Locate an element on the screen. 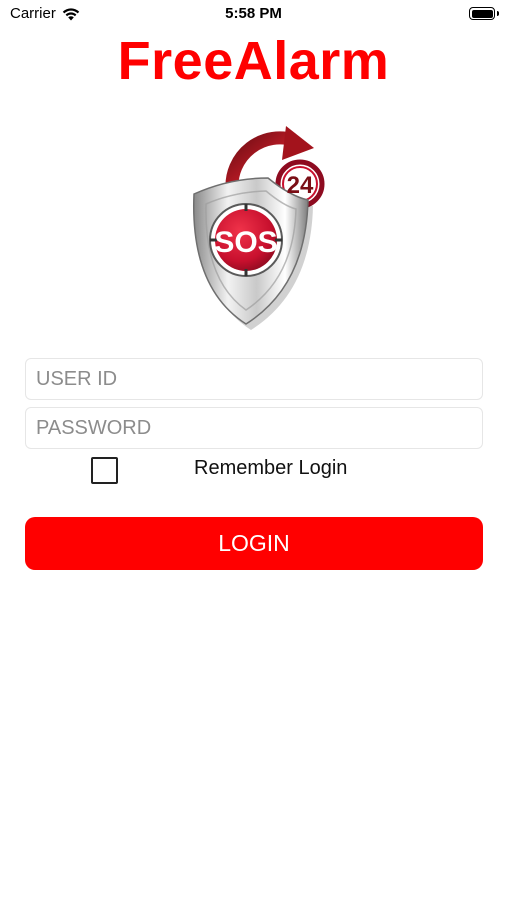 This screenshot has width=507, height=900. remember-login-checkbox is located at coordinates (104, 470).